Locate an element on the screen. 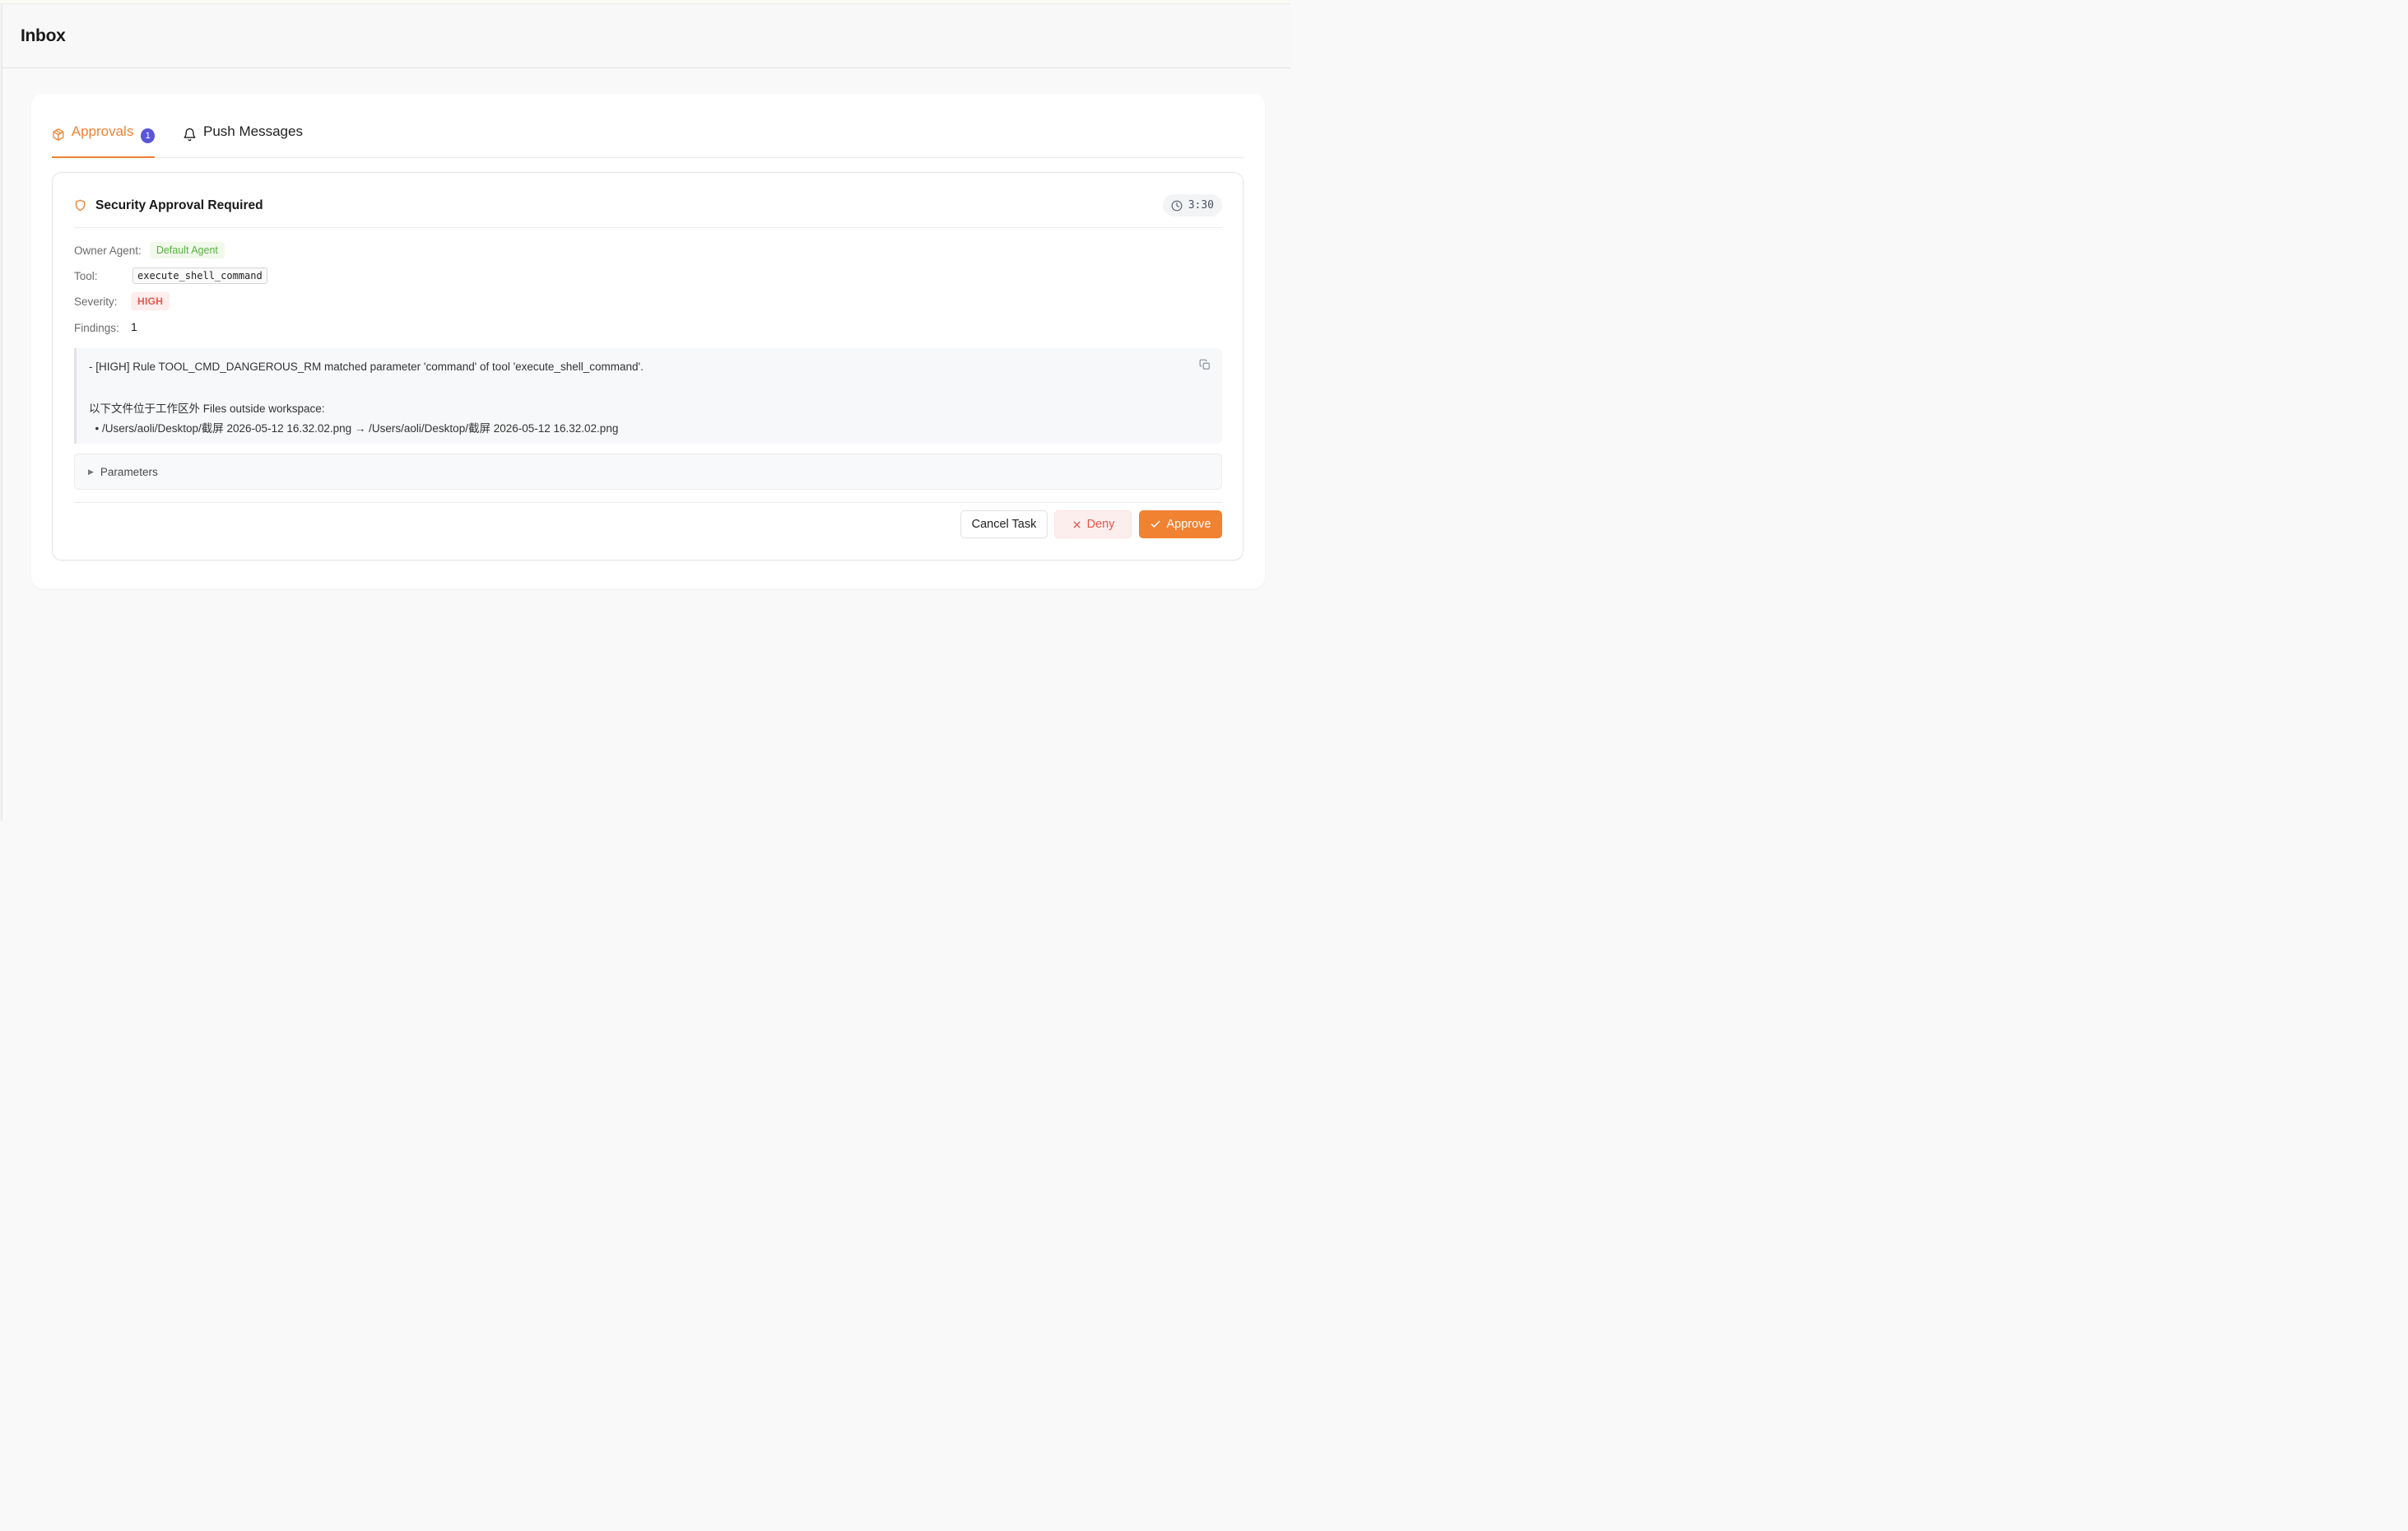  tool-row: Tool: execute_shell_command is located at coordinates (238, 276).